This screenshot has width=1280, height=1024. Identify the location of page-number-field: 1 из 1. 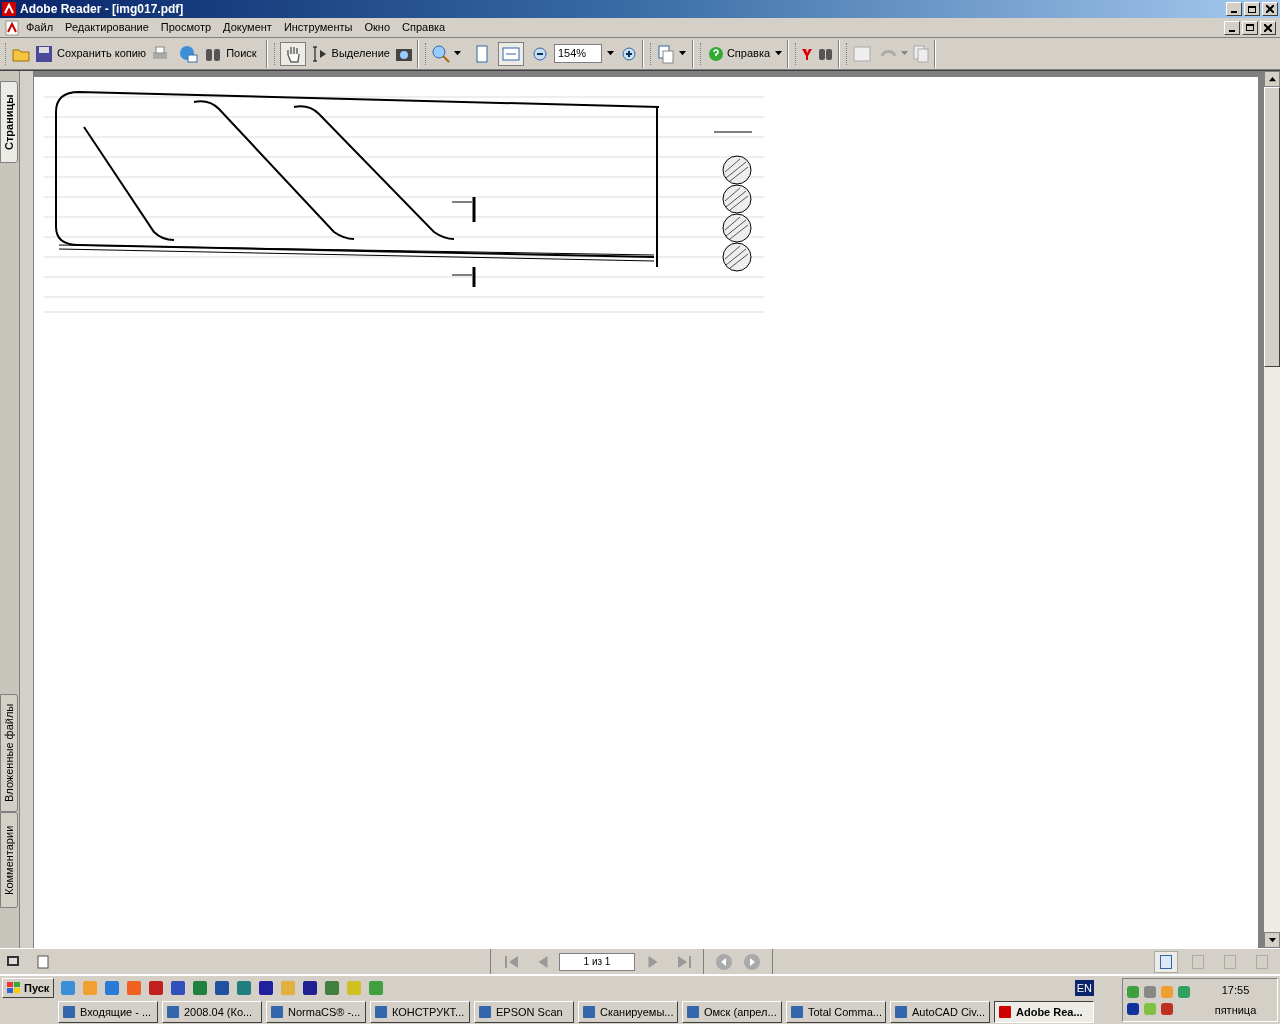
(597, 961).